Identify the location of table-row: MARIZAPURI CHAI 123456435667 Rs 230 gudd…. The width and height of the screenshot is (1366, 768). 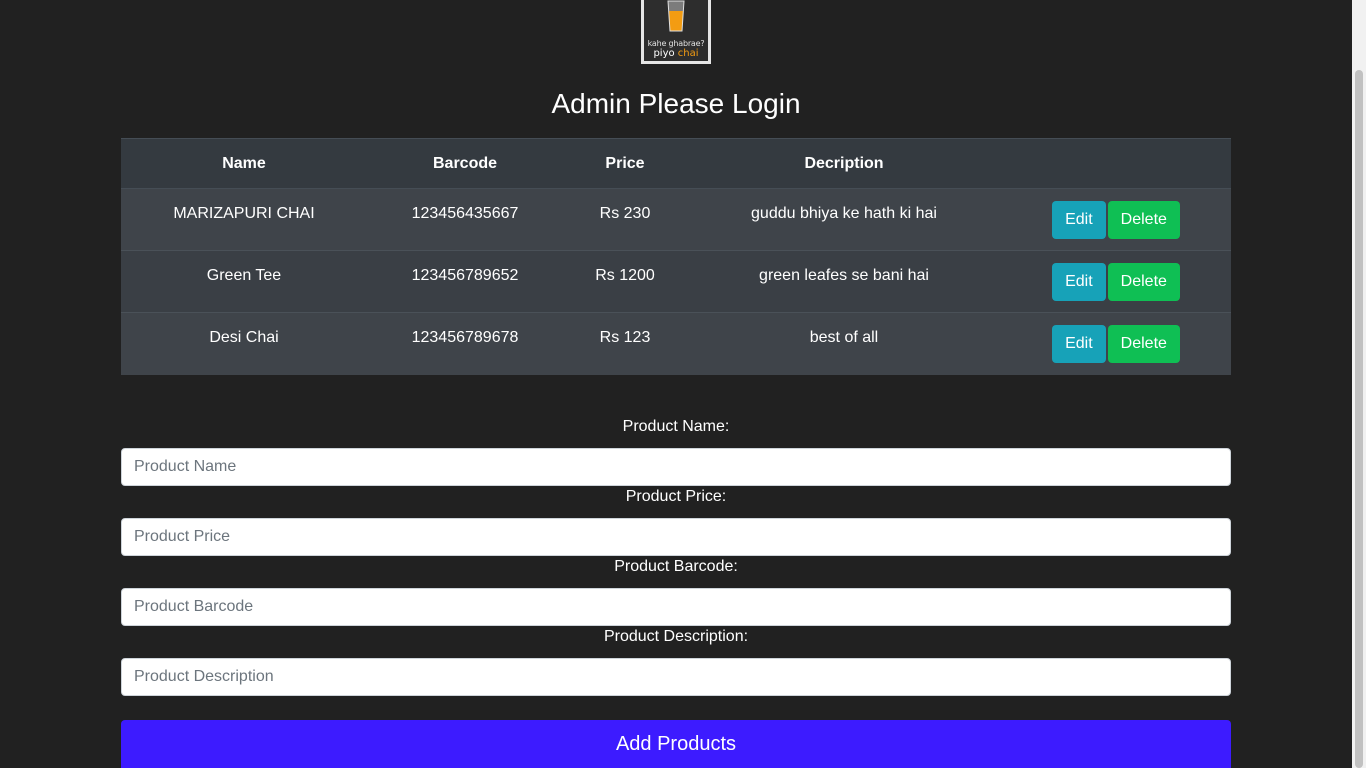
(676, 219).